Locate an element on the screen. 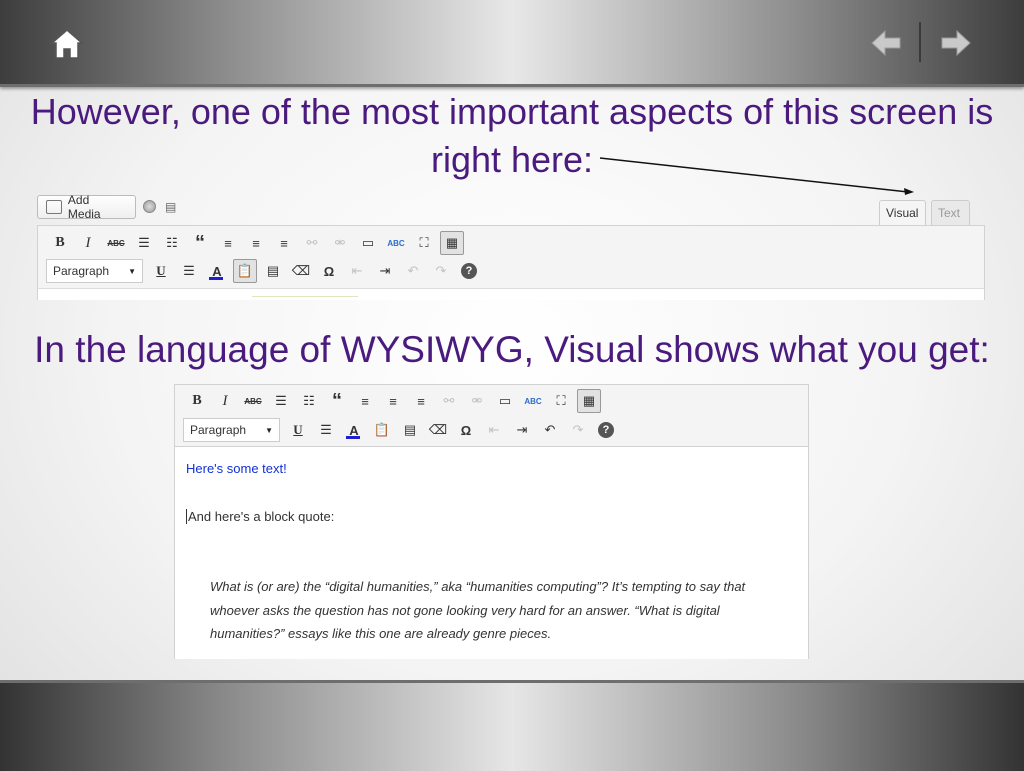  add-media-button: Add Media is located at coordinates (86, 207).